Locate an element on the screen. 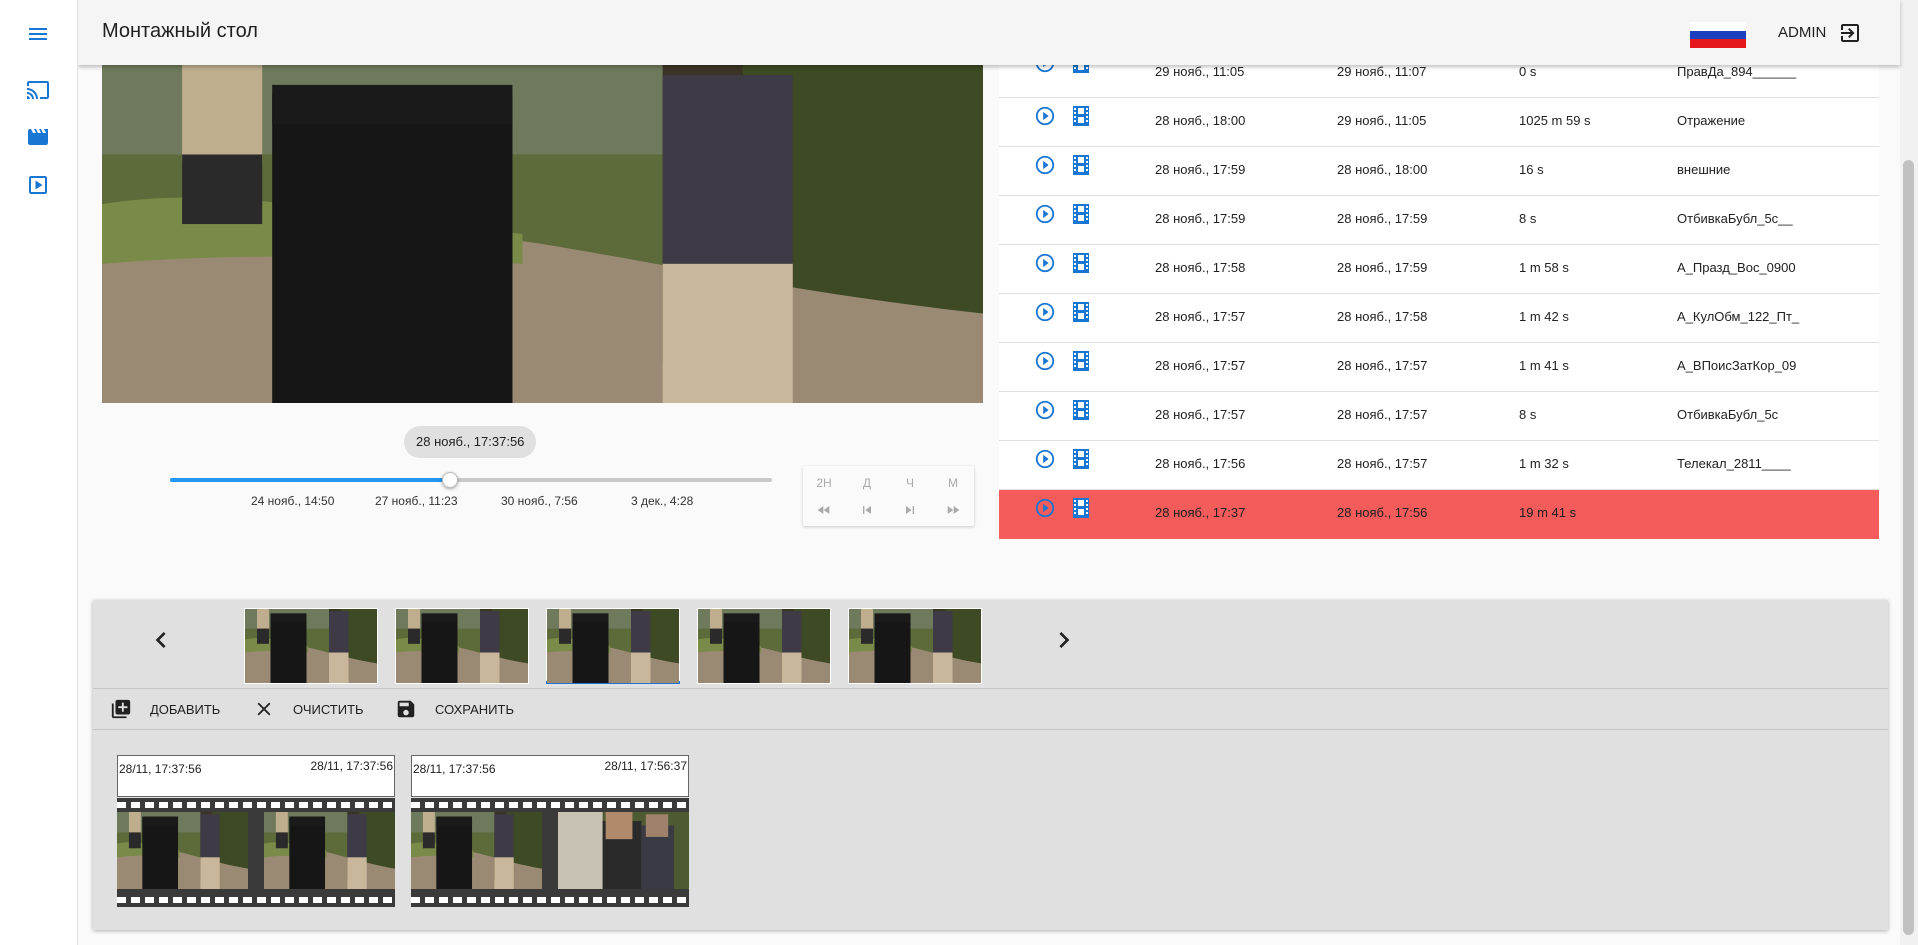 This screenshot has height=945, width=1918. timeline-slider-fill is located at coordinates (310, 480).